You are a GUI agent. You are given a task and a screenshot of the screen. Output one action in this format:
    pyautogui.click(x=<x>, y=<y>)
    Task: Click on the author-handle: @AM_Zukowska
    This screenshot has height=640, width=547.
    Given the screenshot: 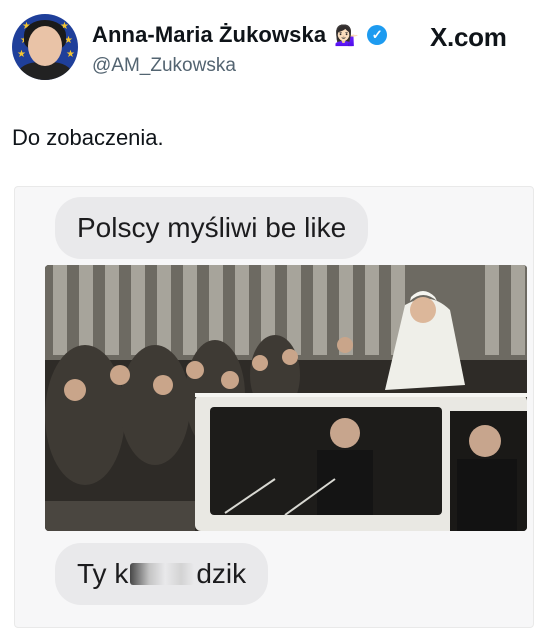 What is the action you would take?
    pyautogui.click(x=164, y=66)
    